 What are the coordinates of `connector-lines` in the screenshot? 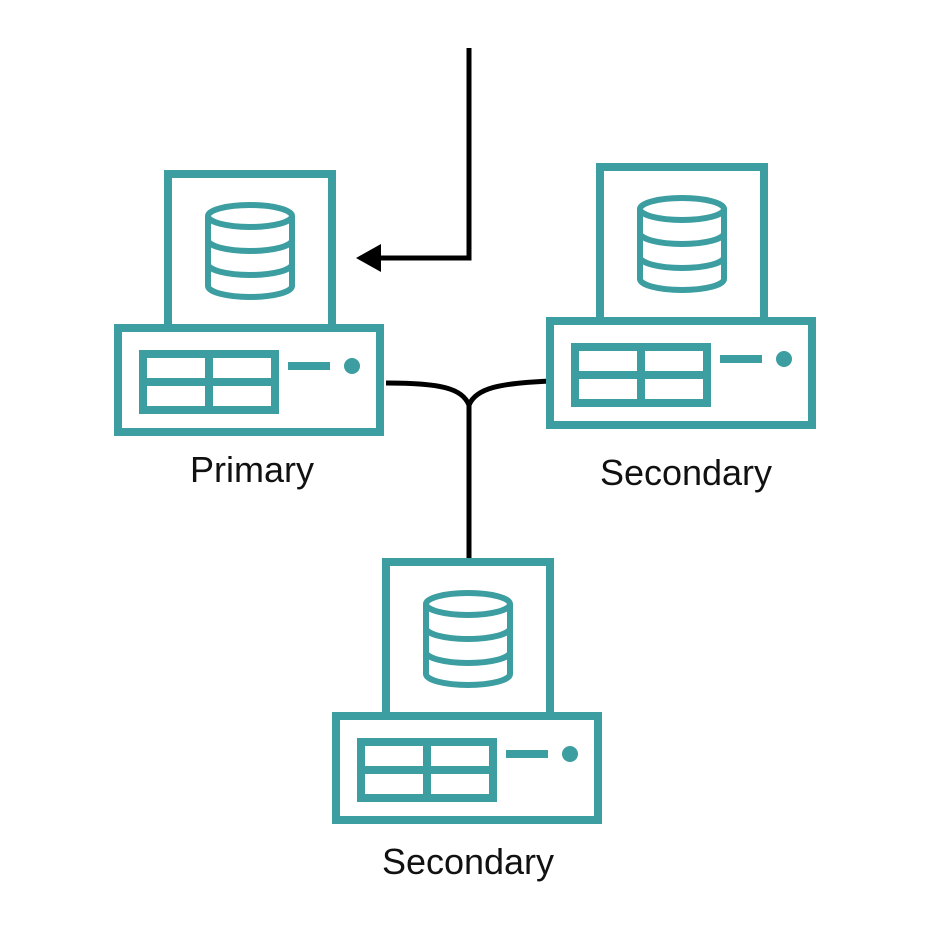 It's located at (465, 304).